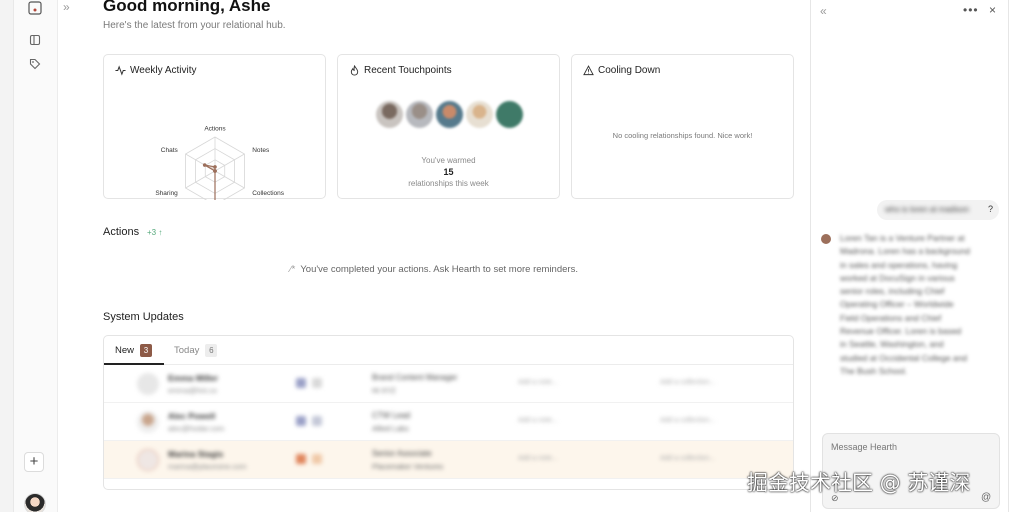 Image resolution: width=1024 pixels, height=512 pixels. What do you see at coordinates (35, 40) in the screenshot?
I see `book-icon` at bounding box center [35, 40].